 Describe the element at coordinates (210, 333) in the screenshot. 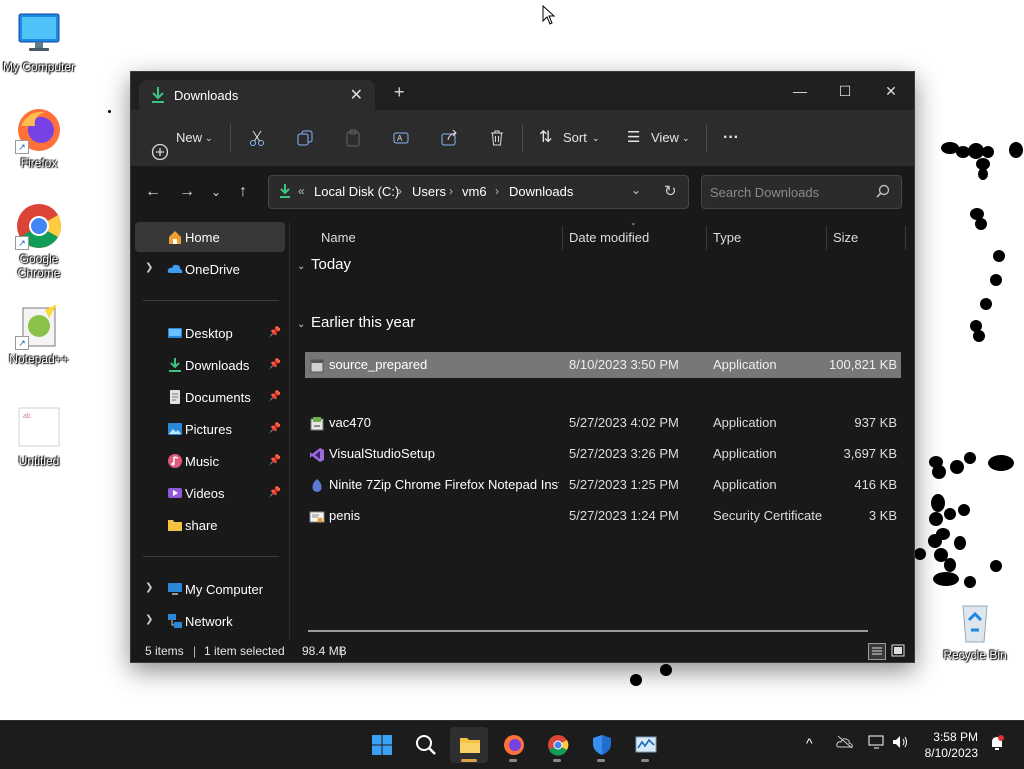

I see `nav-item-desktop: Desktop 📌` at that location.